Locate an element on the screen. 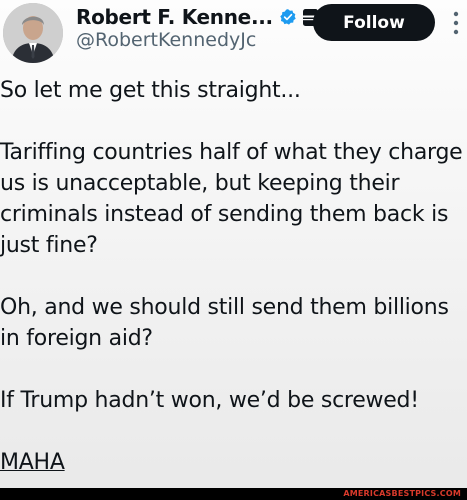  verified-badge-icon is located at coordinates (288, 17).